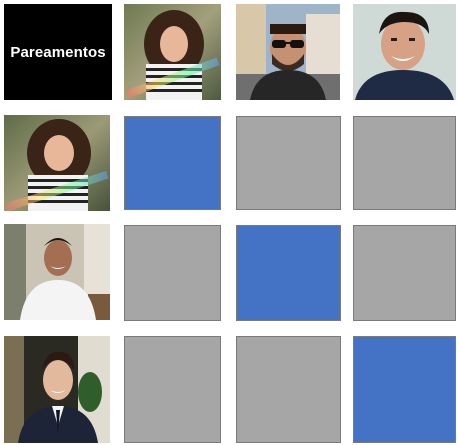 This screenshot has height=445, width=458. Describe the element at coordinates (288, 163) in the screenshot. I see `pair-square-r1-c2-no-match` at that location.